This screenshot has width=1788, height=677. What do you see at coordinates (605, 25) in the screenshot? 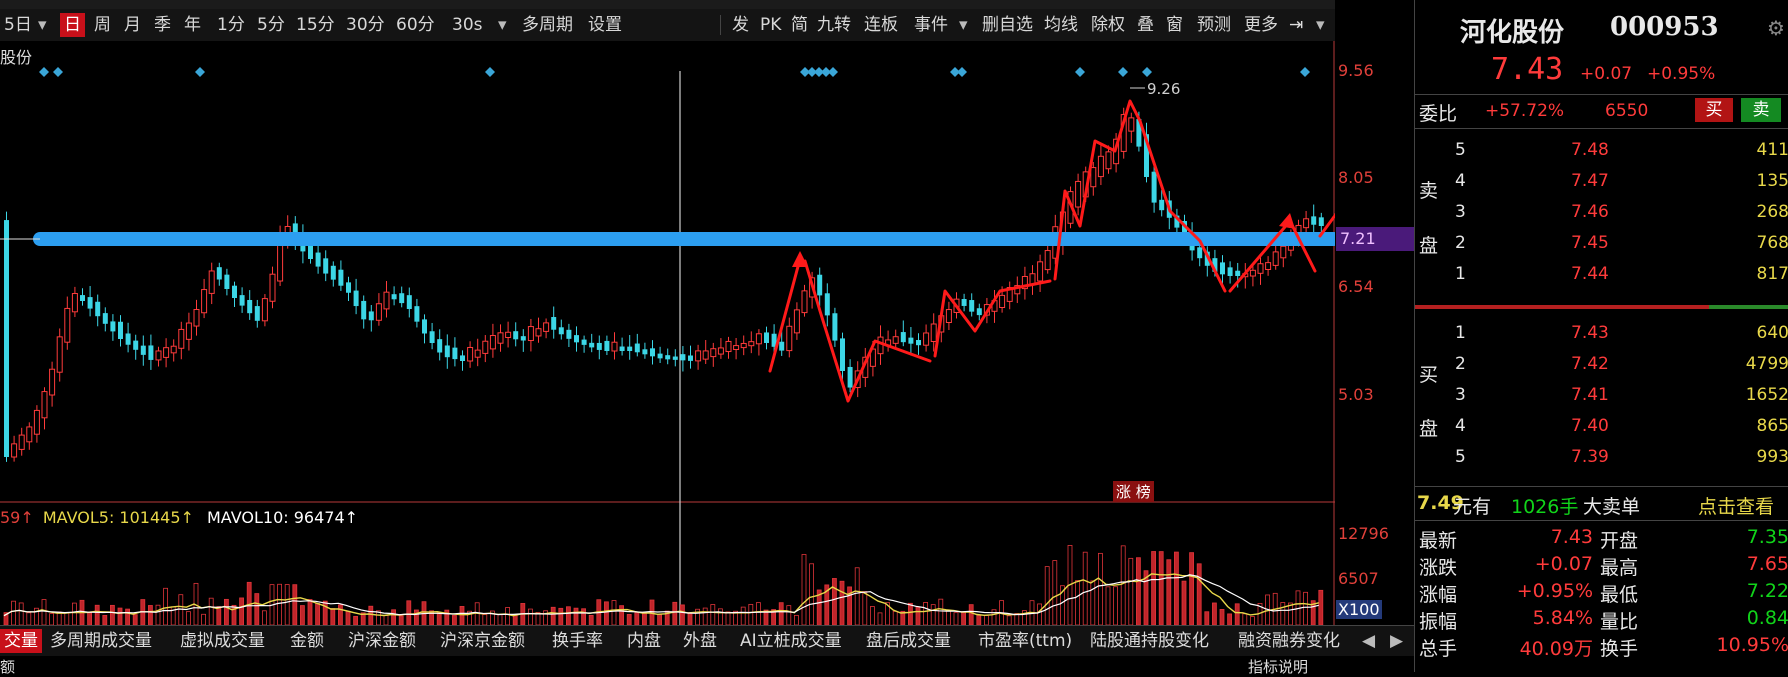
I see `settings-button: 设置` at bounding box center [605, 25].